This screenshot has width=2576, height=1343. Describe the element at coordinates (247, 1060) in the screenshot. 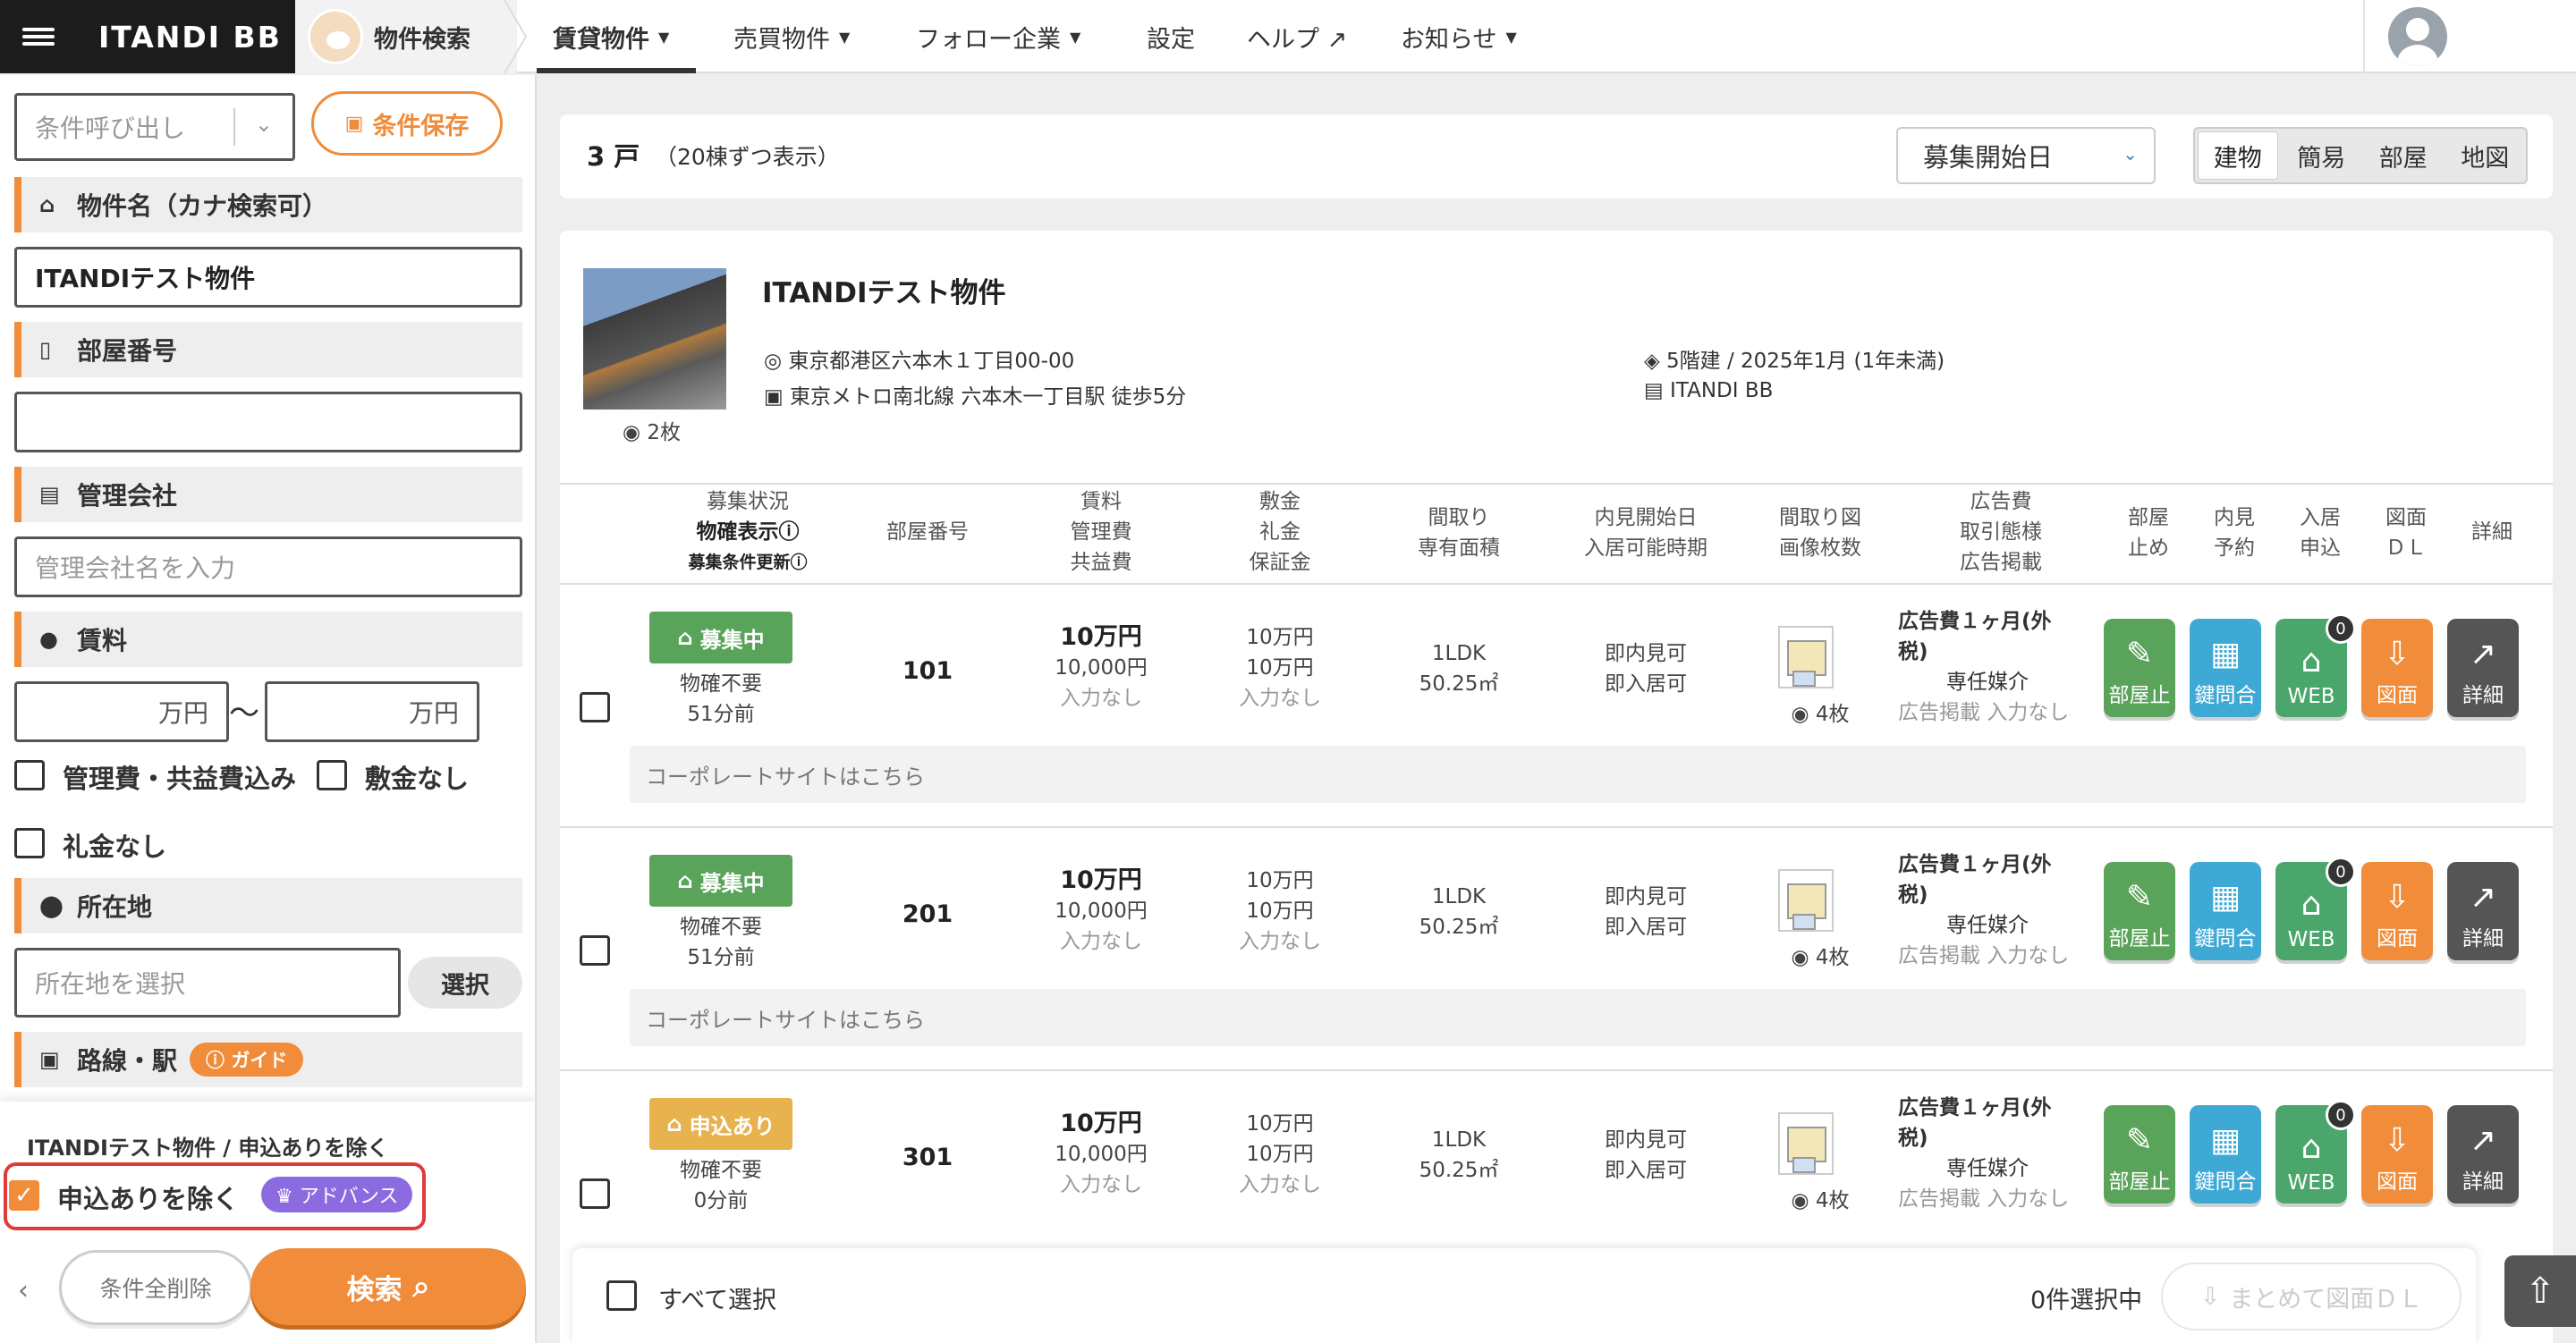

I see `guide-badge: ⓘ ガイド` at that location.